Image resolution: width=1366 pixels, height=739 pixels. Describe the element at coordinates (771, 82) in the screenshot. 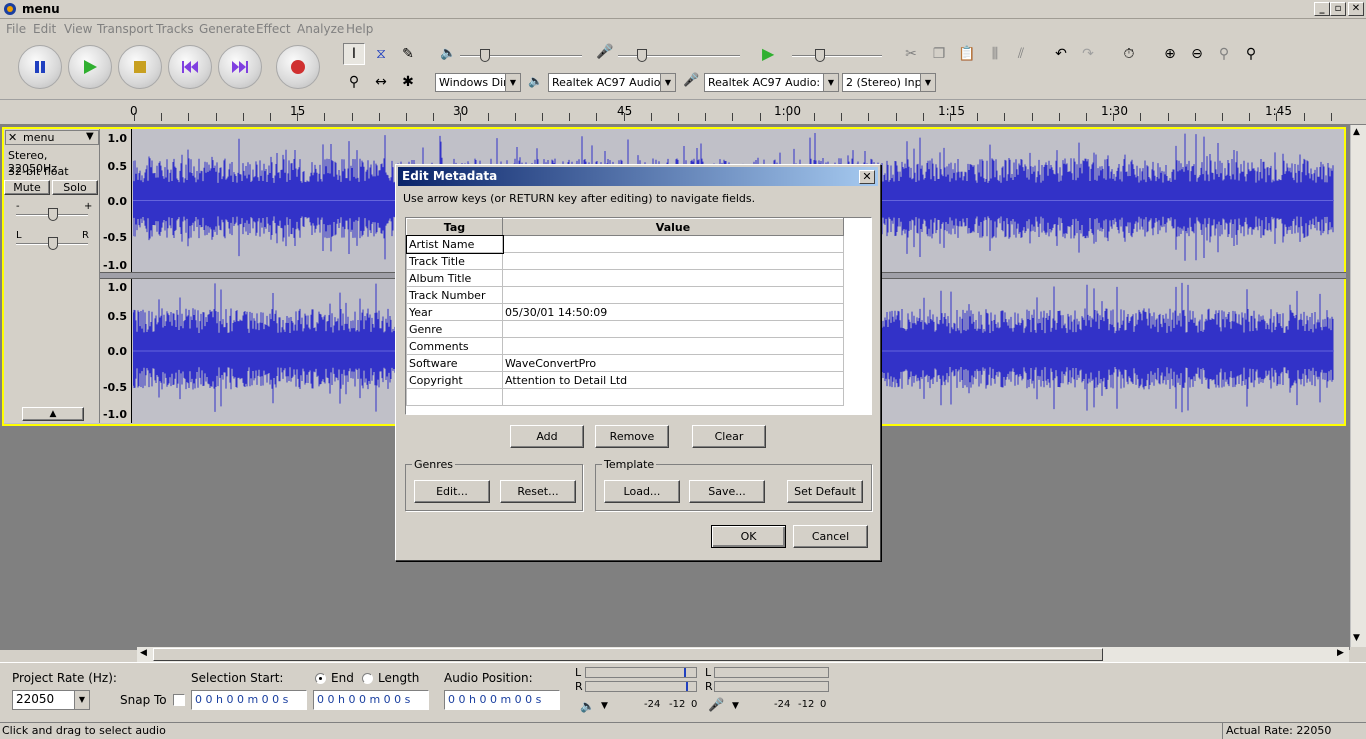

I see `input-device-select: Realtek AC97 Audio: Ste ▼` at that location.